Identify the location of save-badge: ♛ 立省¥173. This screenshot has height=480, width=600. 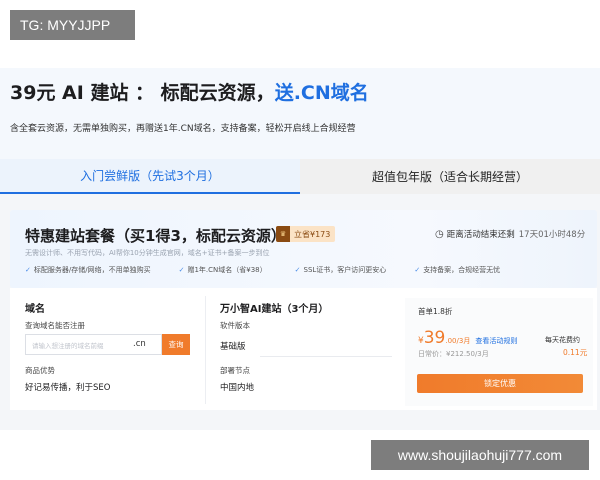
(306, 234).